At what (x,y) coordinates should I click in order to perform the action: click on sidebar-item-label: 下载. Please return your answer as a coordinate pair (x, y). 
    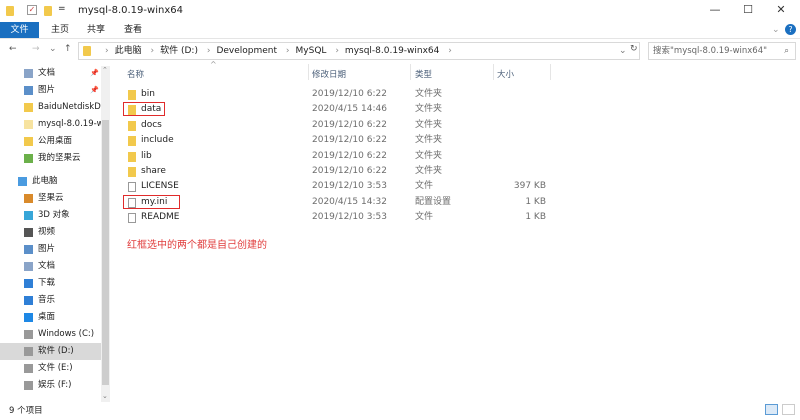
    Looking at the image, I should click on (47, 283).